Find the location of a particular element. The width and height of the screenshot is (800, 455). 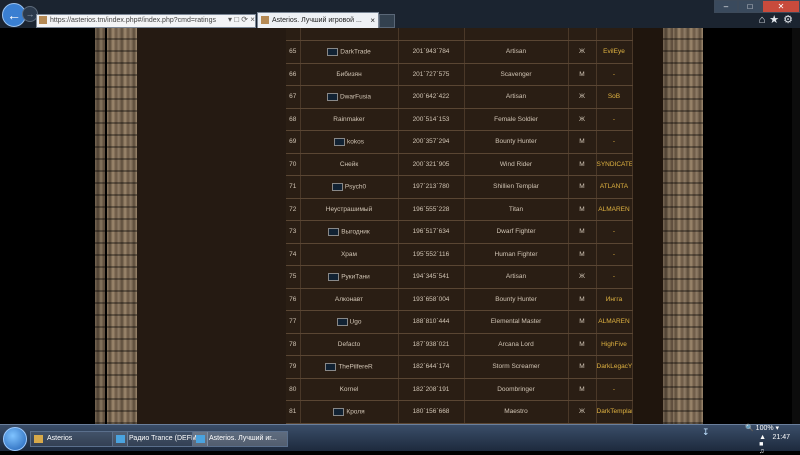

zoom-level: 🔍 100% ▾ is located at coordinates (762, 428).